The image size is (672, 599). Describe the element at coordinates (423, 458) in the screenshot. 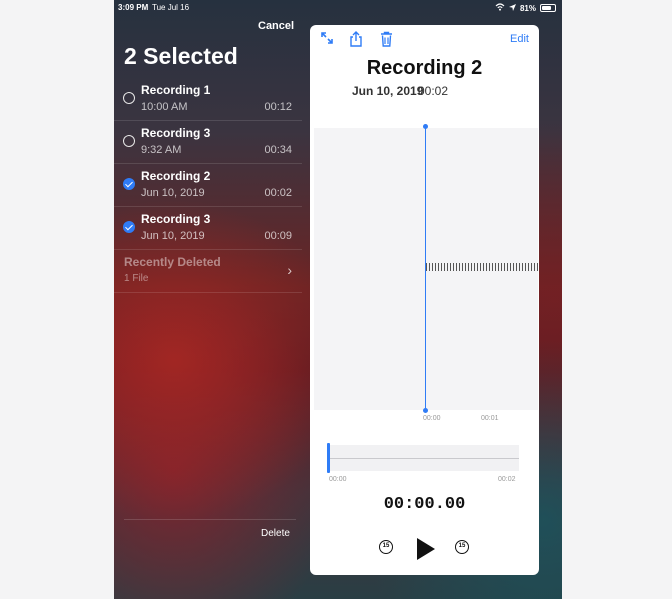

I see `scrub-track` at that location.